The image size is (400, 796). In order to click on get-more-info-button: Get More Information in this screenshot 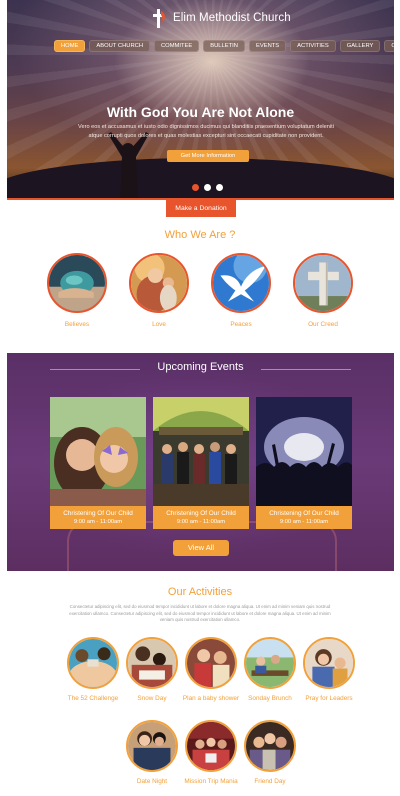, I will do `click(208, 156)`.